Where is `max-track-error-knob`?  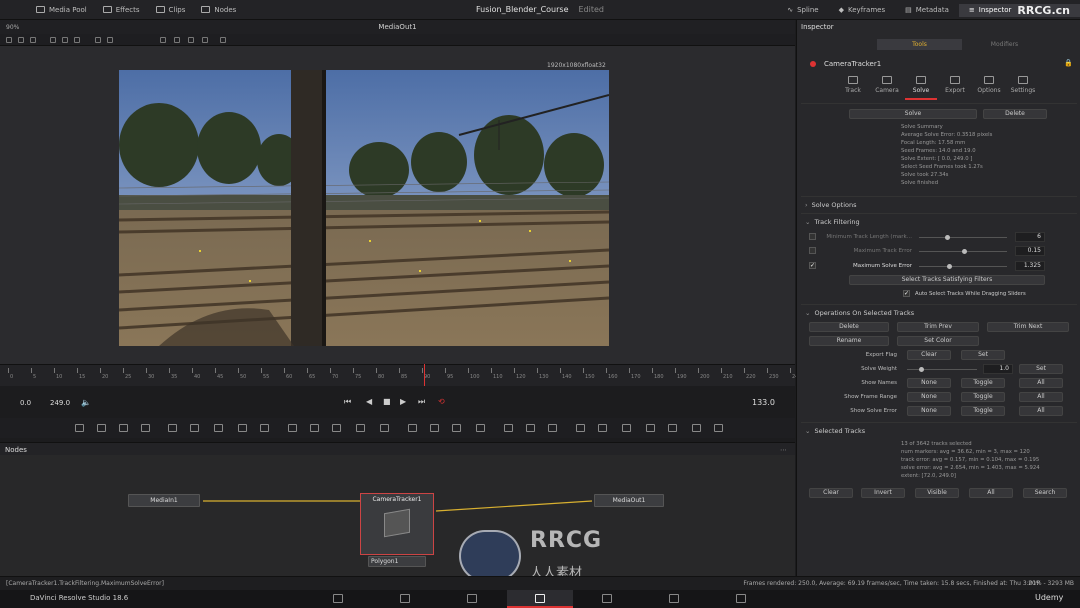
max-track-error-knob is located at coordinates (964, 251).